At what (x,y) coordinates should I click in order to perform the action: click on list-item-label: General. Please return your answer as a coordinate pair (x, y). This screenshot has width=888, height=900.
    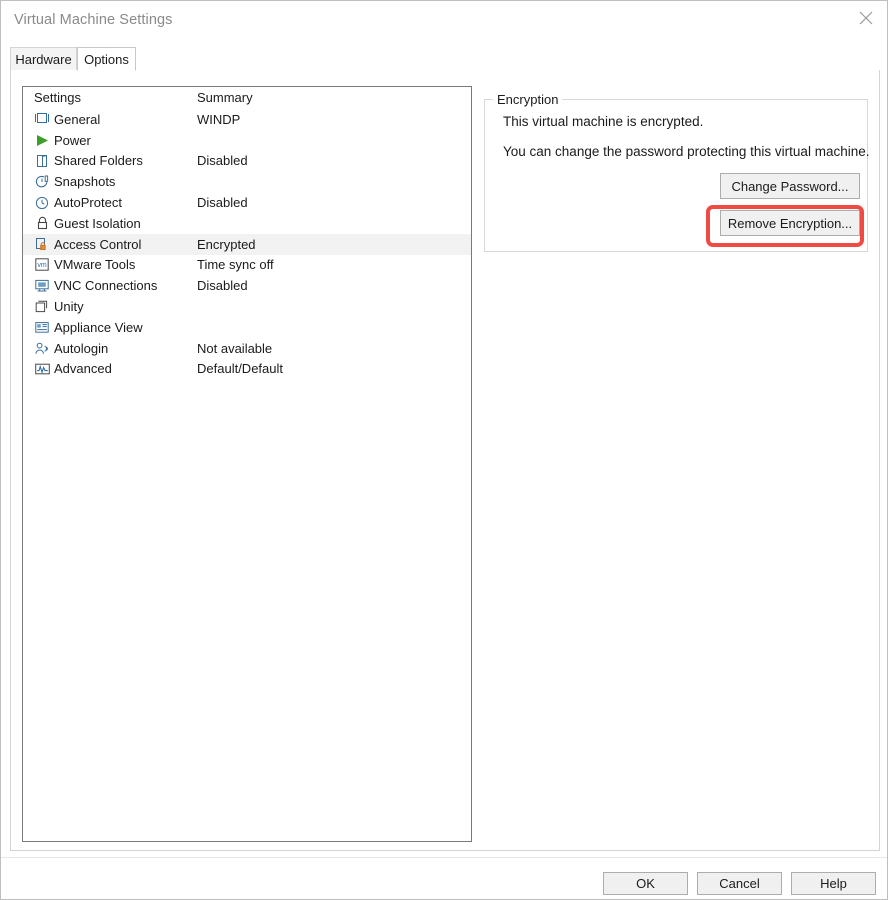
    Looking at the image, I should click on (77, 119).